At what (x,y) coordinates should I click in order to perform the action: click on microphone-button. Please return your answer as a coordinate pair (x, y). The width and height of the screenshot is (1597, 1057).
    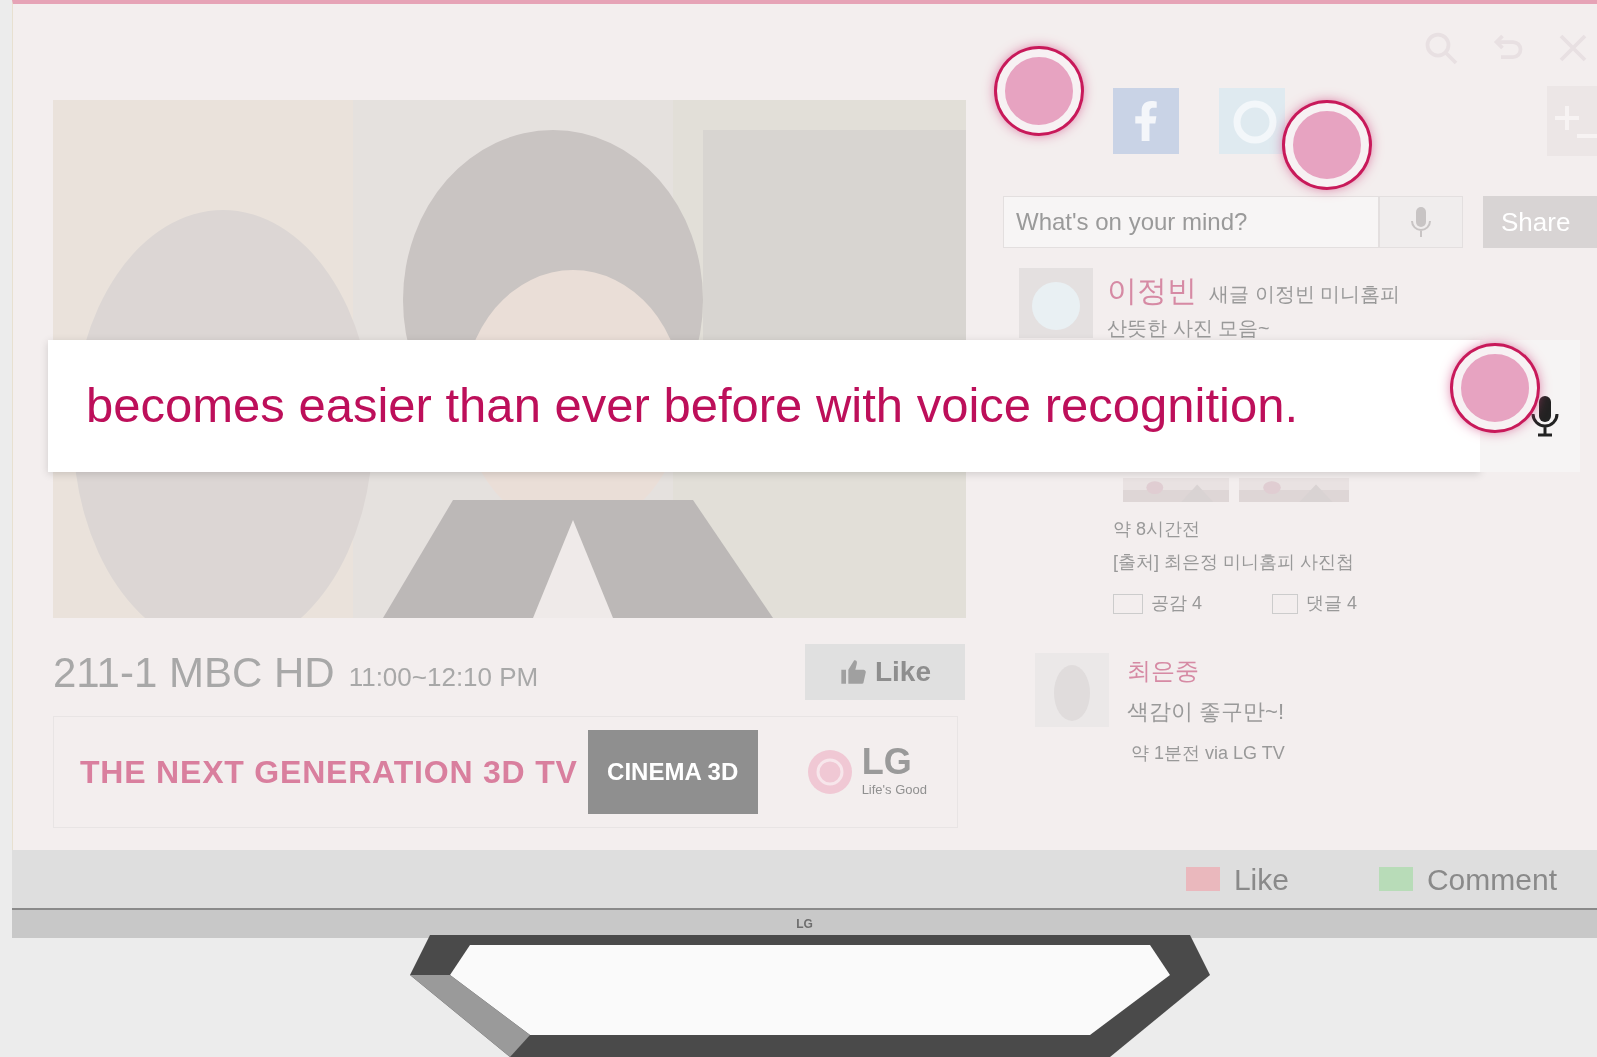
    Looking at the image, I should click on (1421, 222).